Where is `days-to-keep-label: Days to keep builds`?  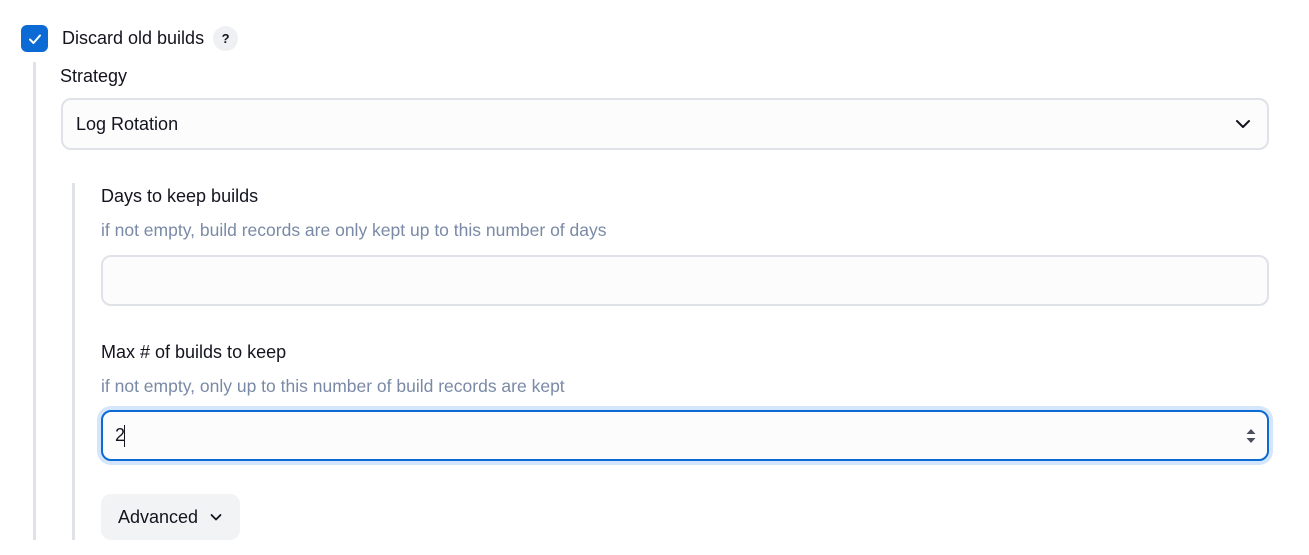 days-to-keep-label: Days to keep builds is located at coordinates (180, 196).